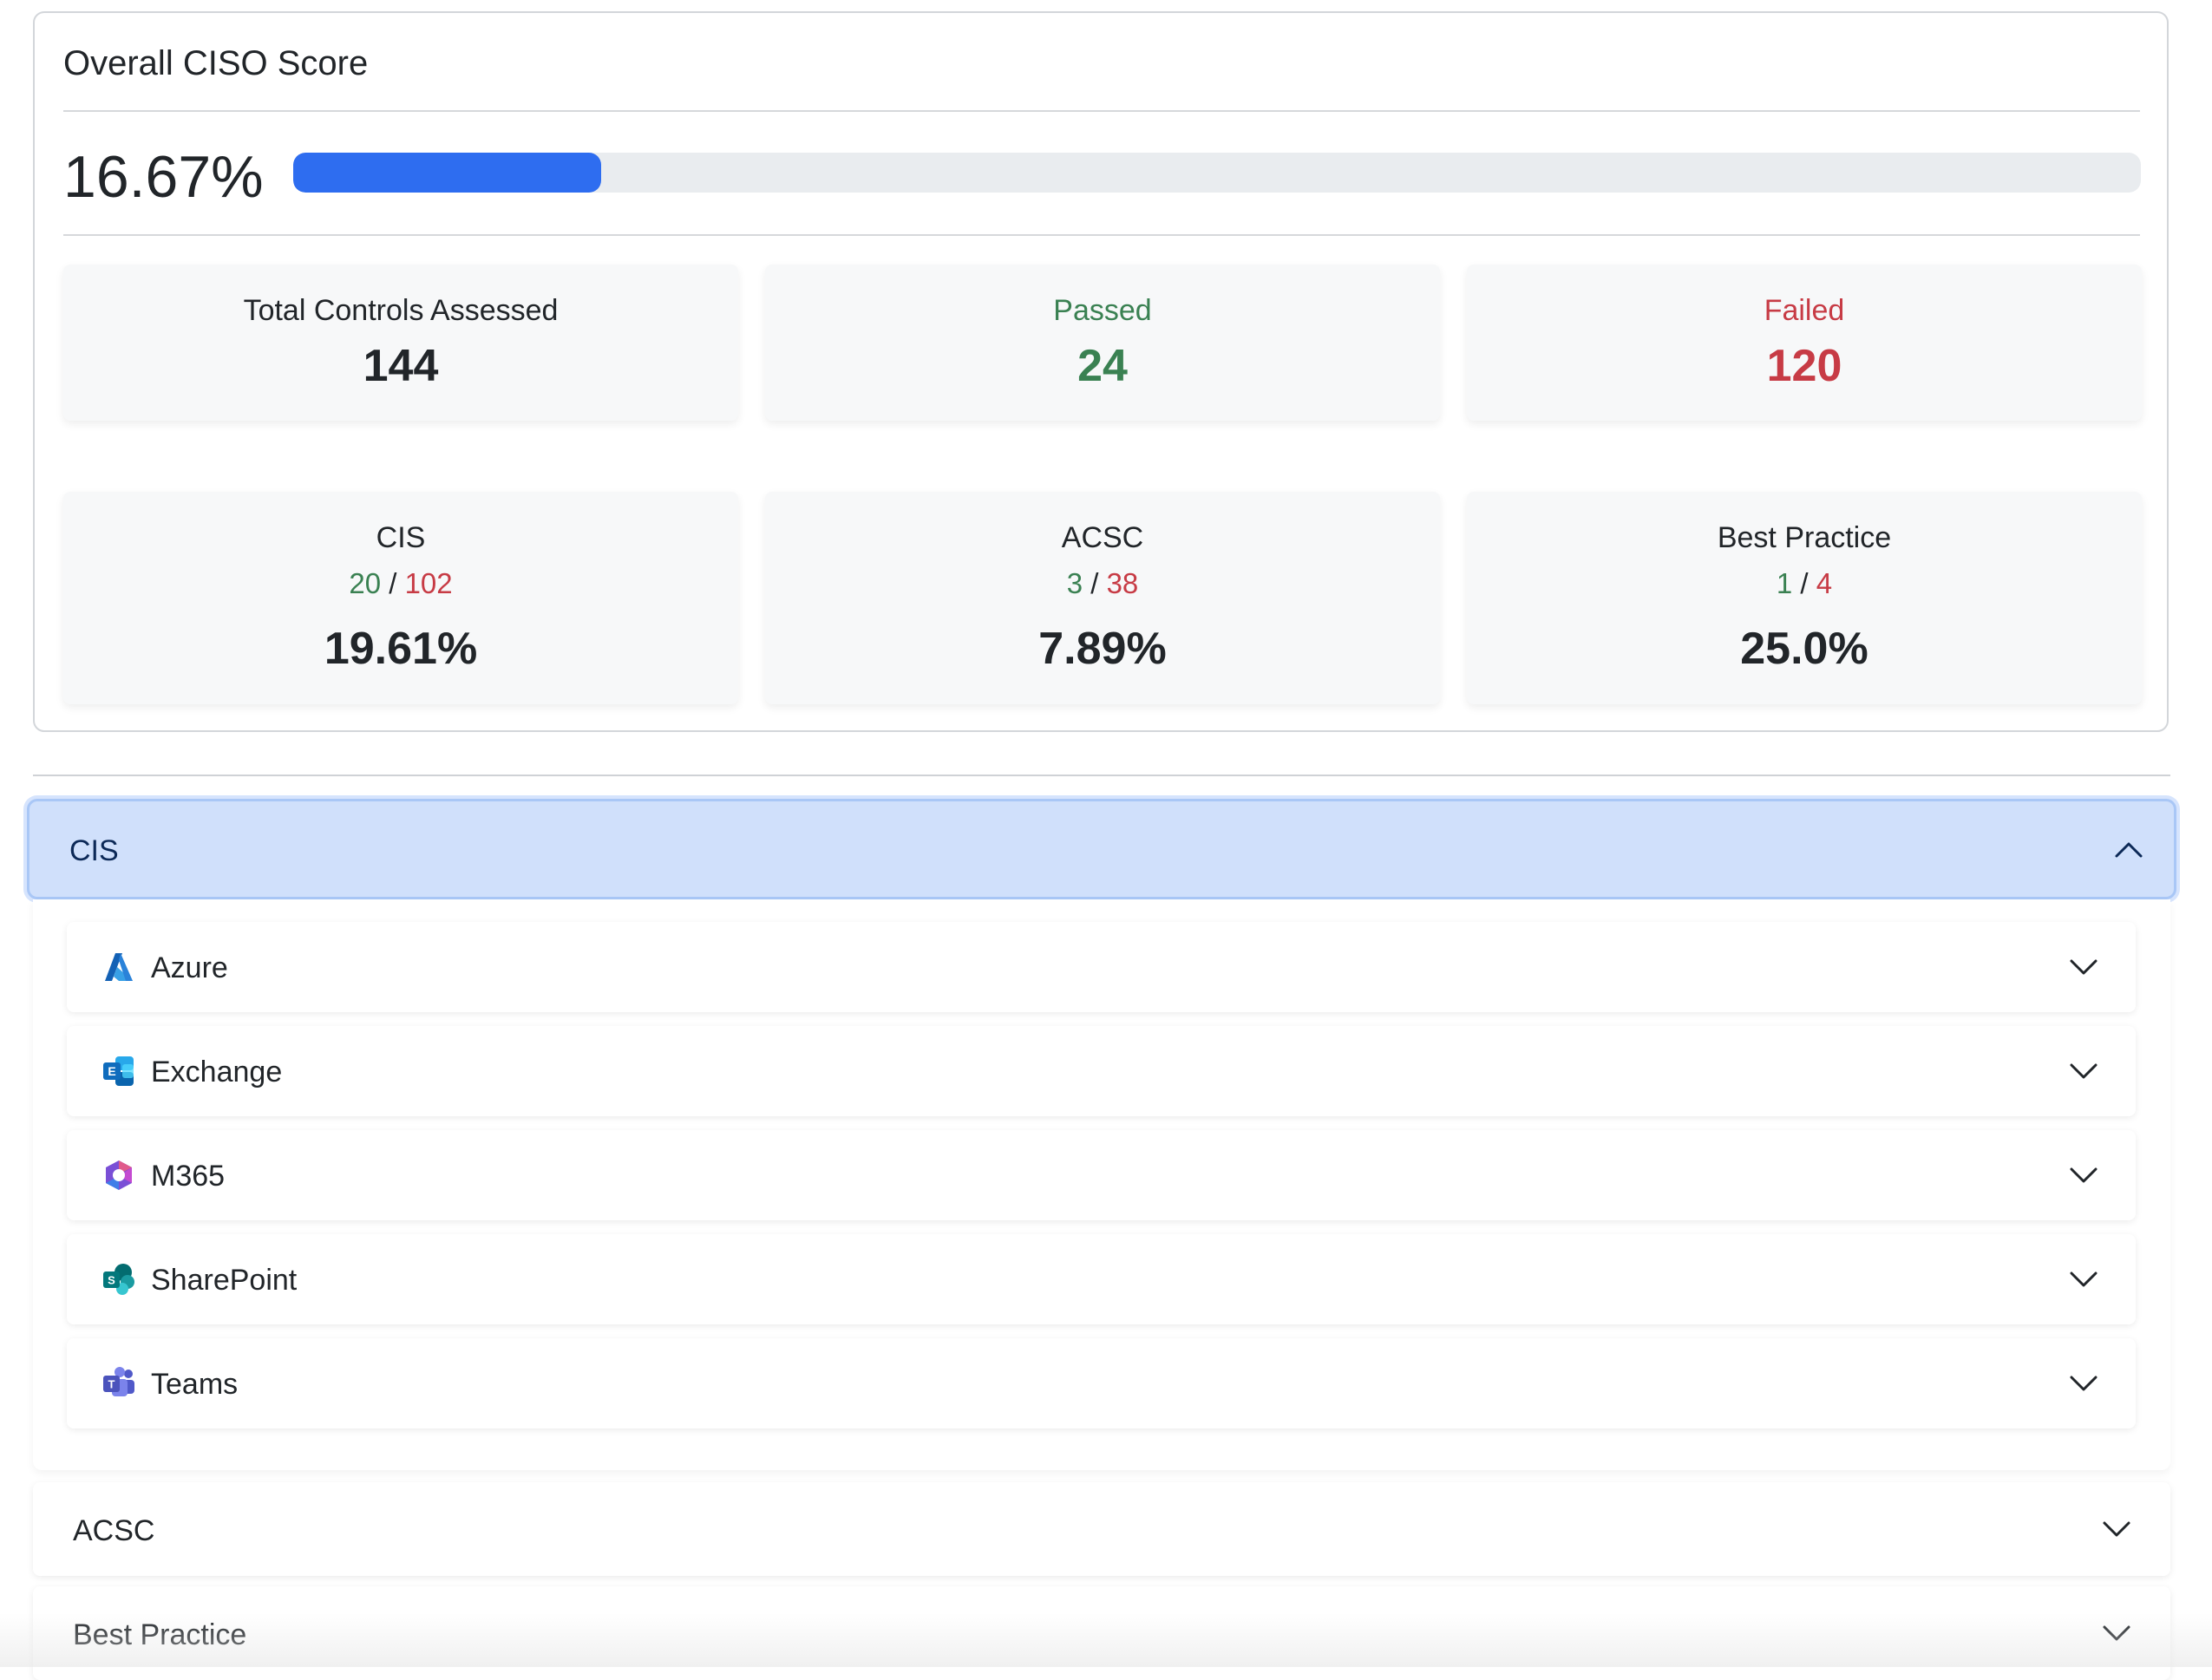 The height and width of the screenshot is (1680, 2212). I want to click on framework-percent: 19.61%, so click(401, 649).